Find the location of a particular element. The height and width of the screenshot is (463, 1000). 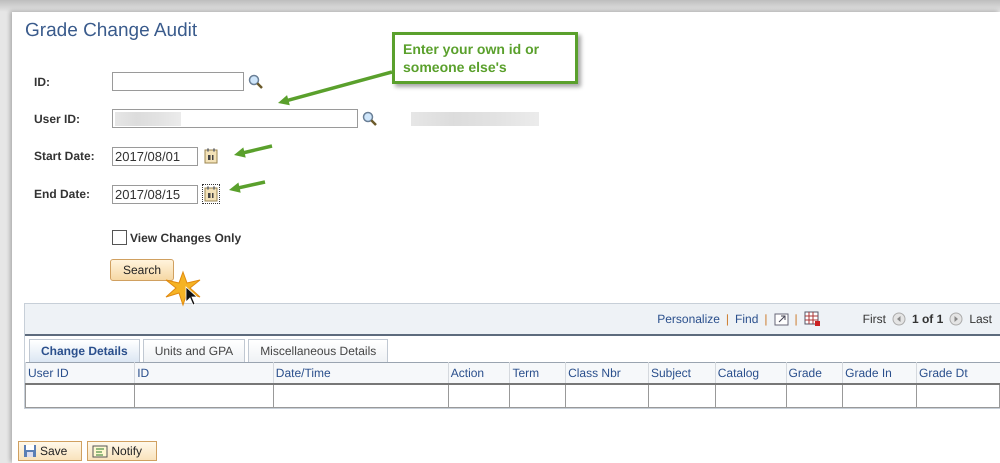

checkbox is located at coordinates (119, 237).